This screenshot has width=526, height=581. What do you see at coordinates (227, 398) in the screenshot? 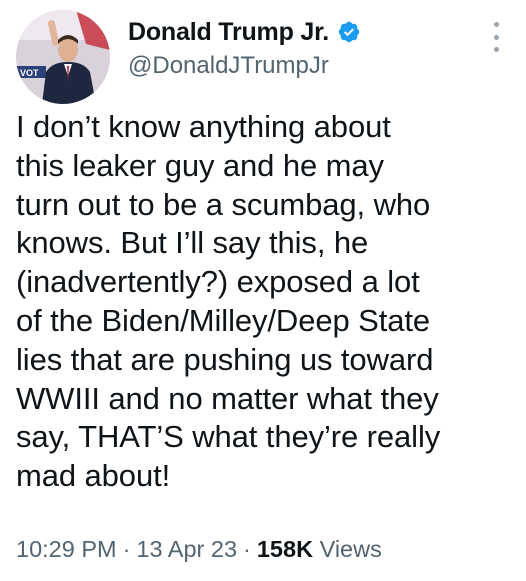
I see `tweet-text-line: WWIII and no matter what they` at bounding box center [227, 398].